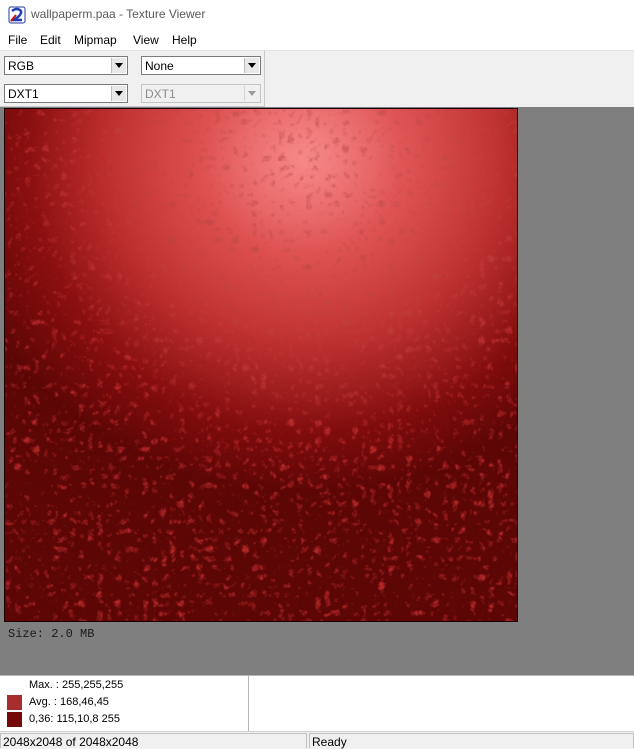  I want to click on stat-min-label: 0,36:, so click(41, 719).